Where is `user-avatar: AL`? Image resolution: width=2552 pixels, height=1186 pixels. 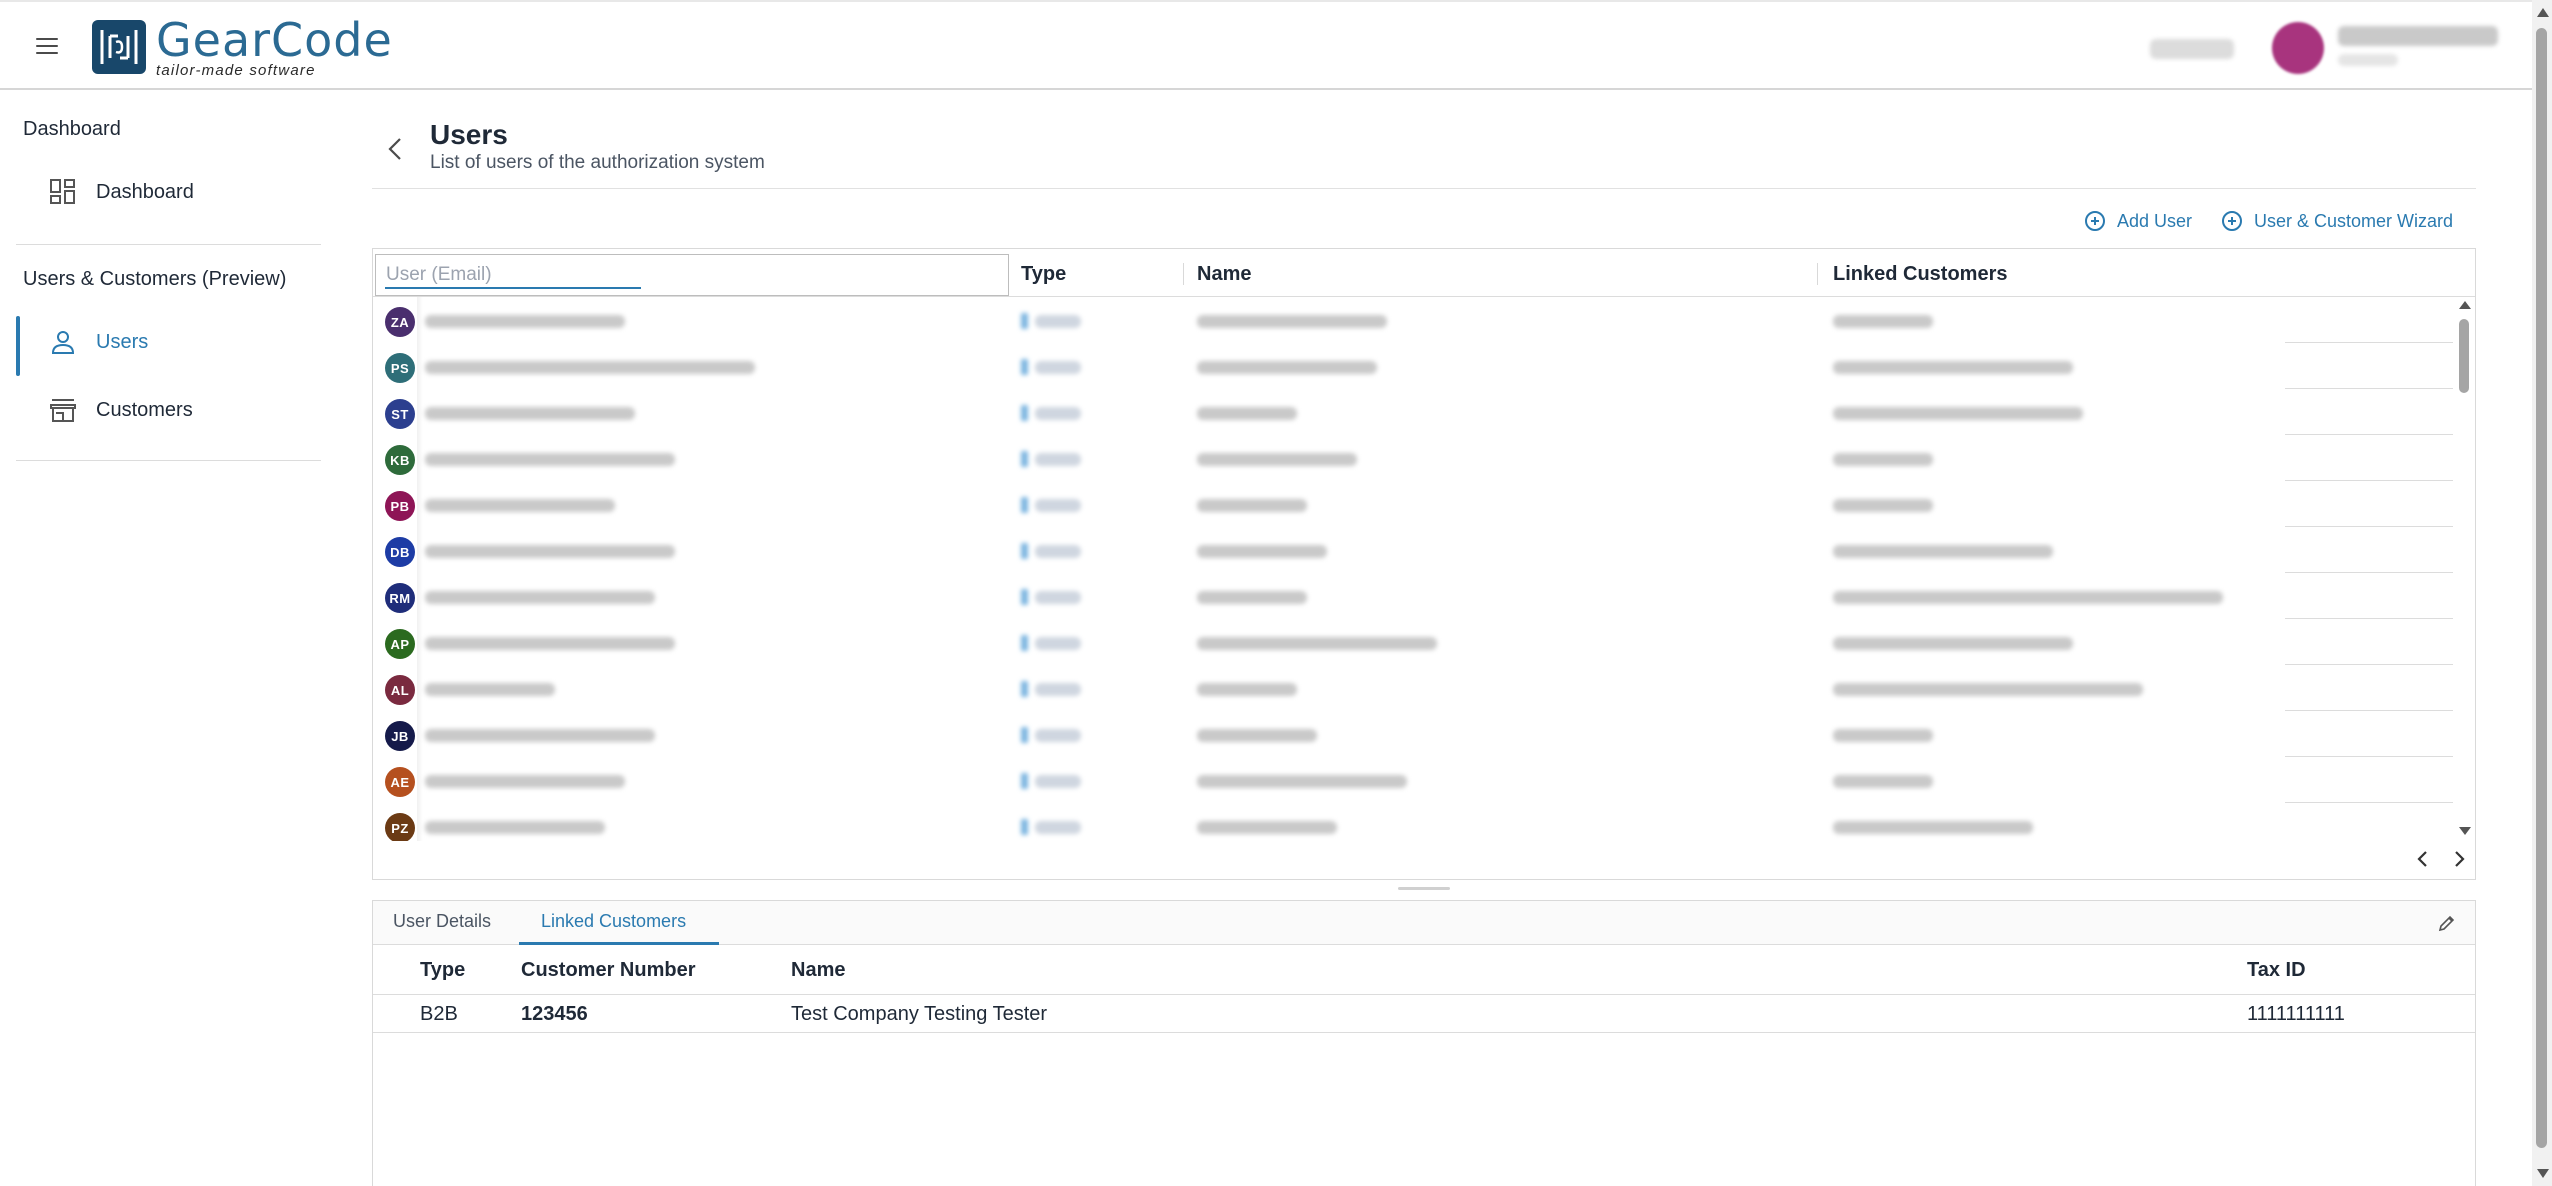 user-avatar: AL is located at coordinates (400, 690).